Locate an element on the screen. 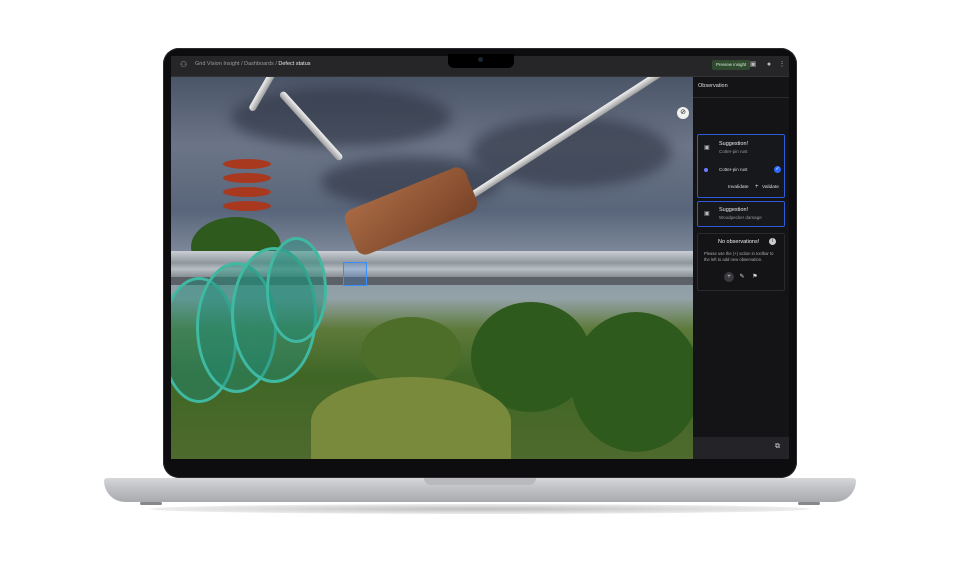 This screenshot has width=960, height=582. info-icon: i is located at coordinates (772, 241).